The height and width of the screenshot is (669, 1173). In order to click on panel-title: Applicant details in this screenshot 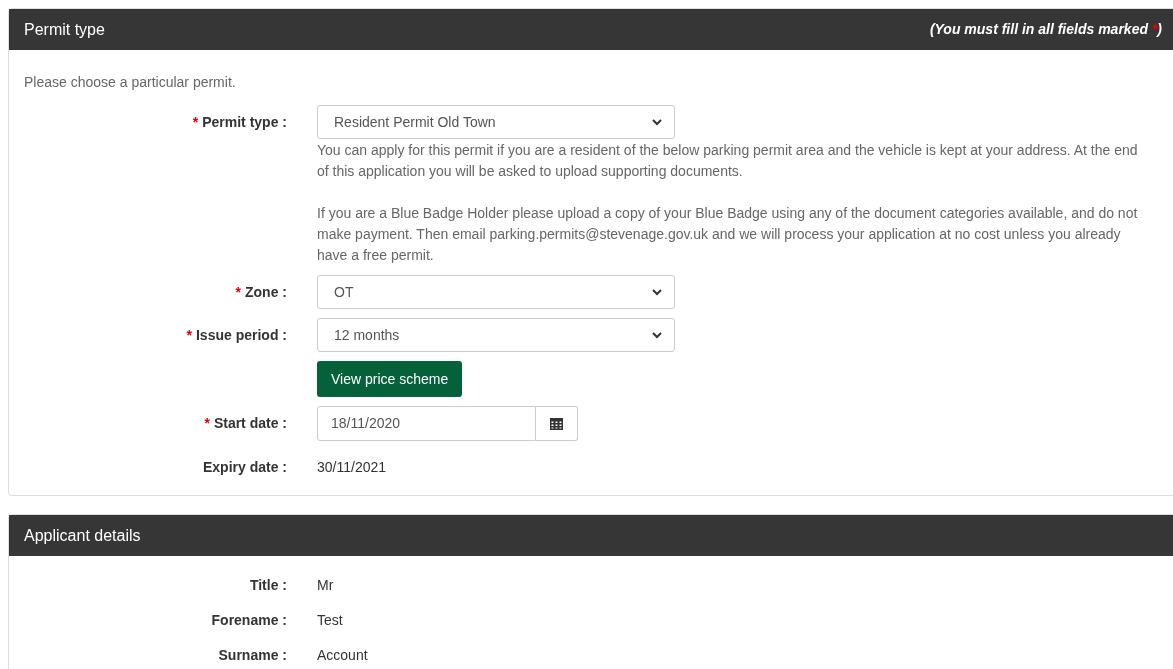, I will do `click(82, 535)`.